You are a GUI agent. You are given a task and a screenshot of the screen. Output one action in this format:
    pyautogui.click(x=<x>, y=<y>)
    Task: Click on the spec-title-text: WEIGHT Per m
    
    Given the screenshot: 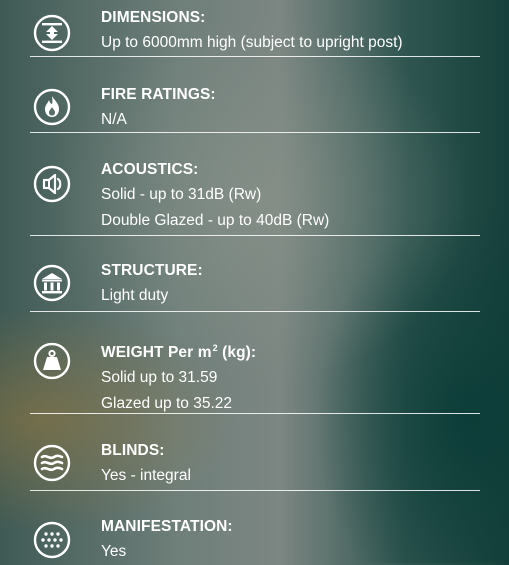 What is the action you would take?
    pyautogui.click(x=156, y=352)
    